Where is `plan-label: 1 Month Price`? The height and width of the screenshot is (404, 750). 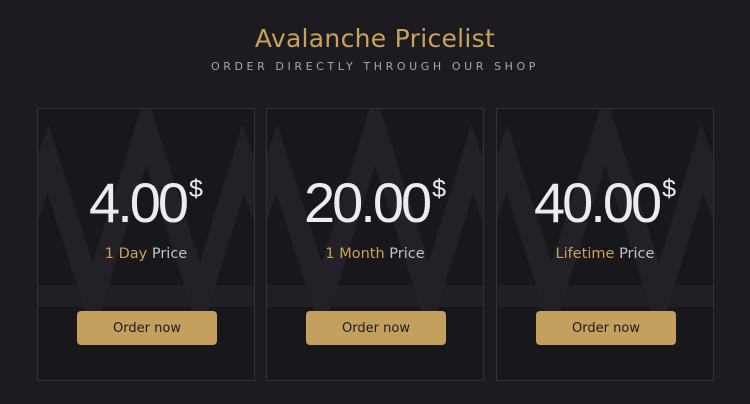 plan-label: 1 Month Price is located at coordinates (375, 254).